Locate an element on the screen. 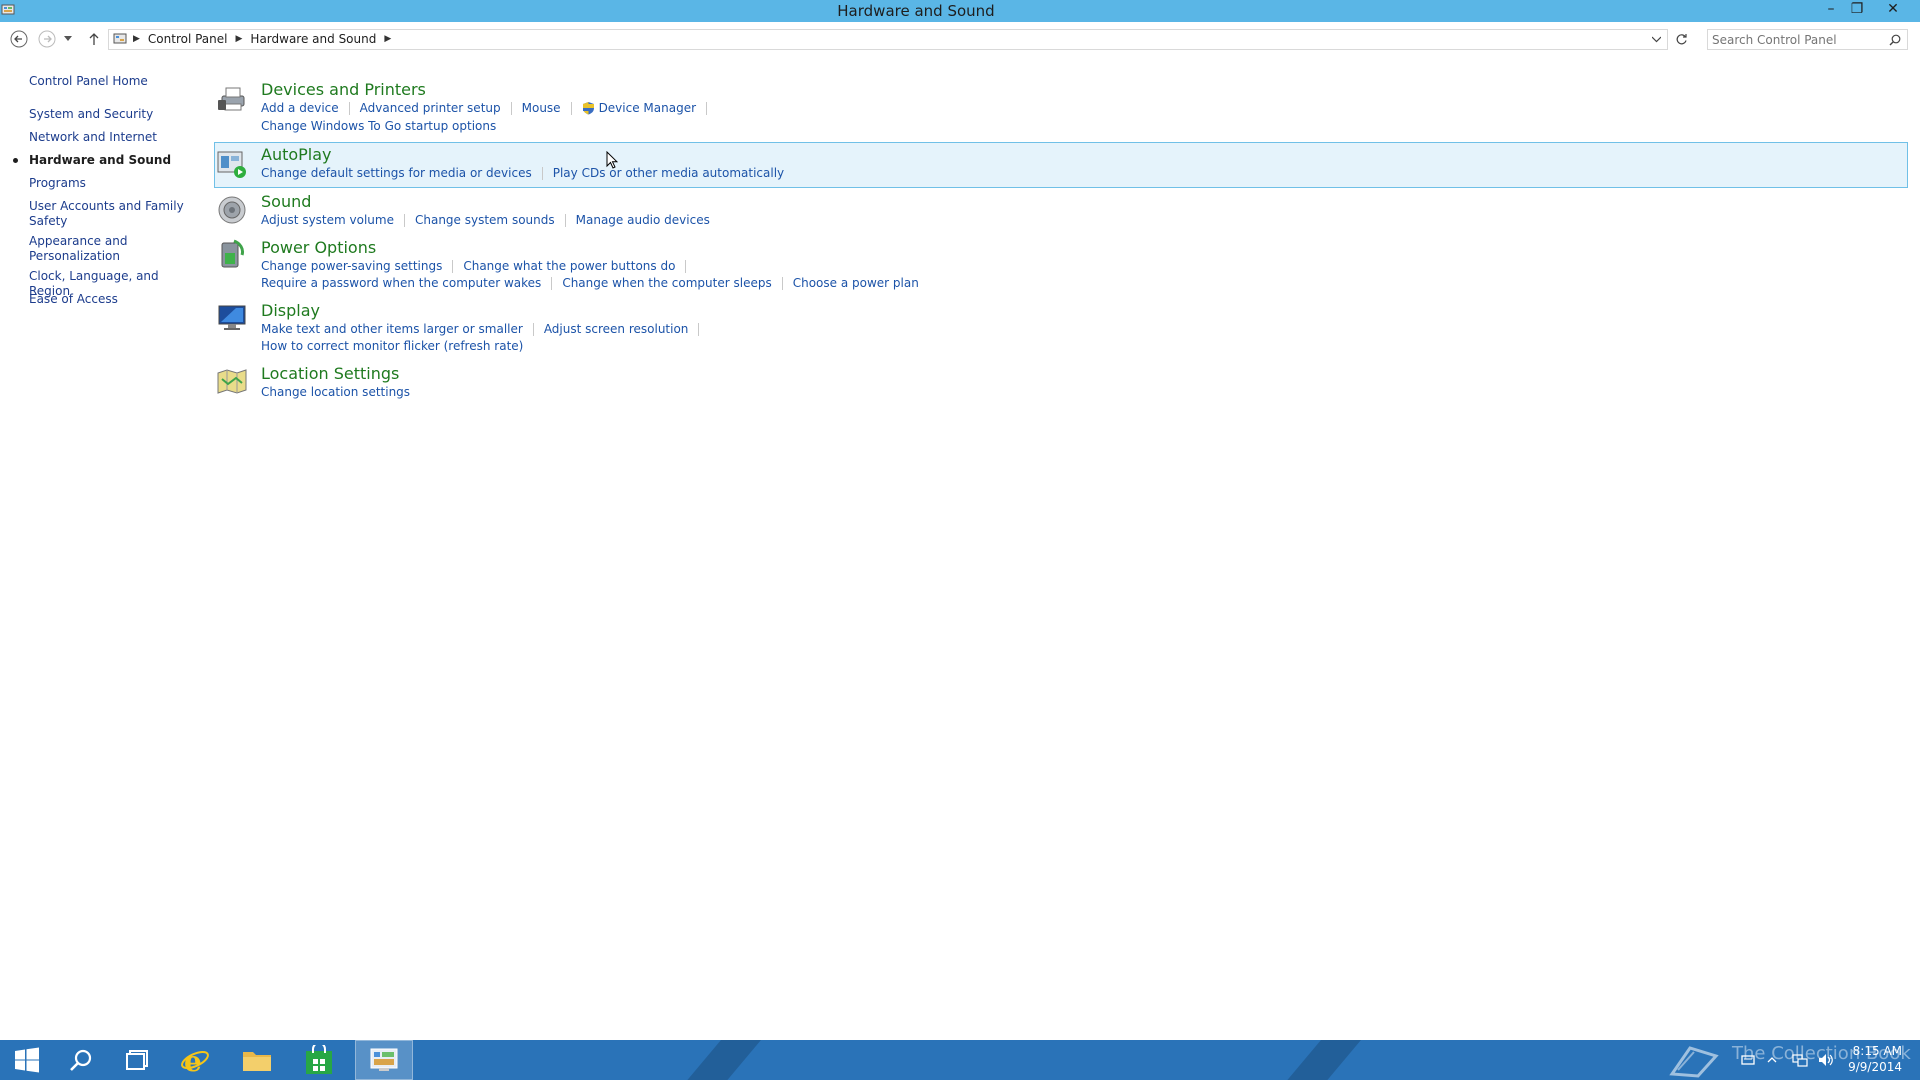 The image size is (1920, 1080). taskbar: e The Collection Book 8:15 AM 9/9/2014 is located at coordinates (960, 1060).